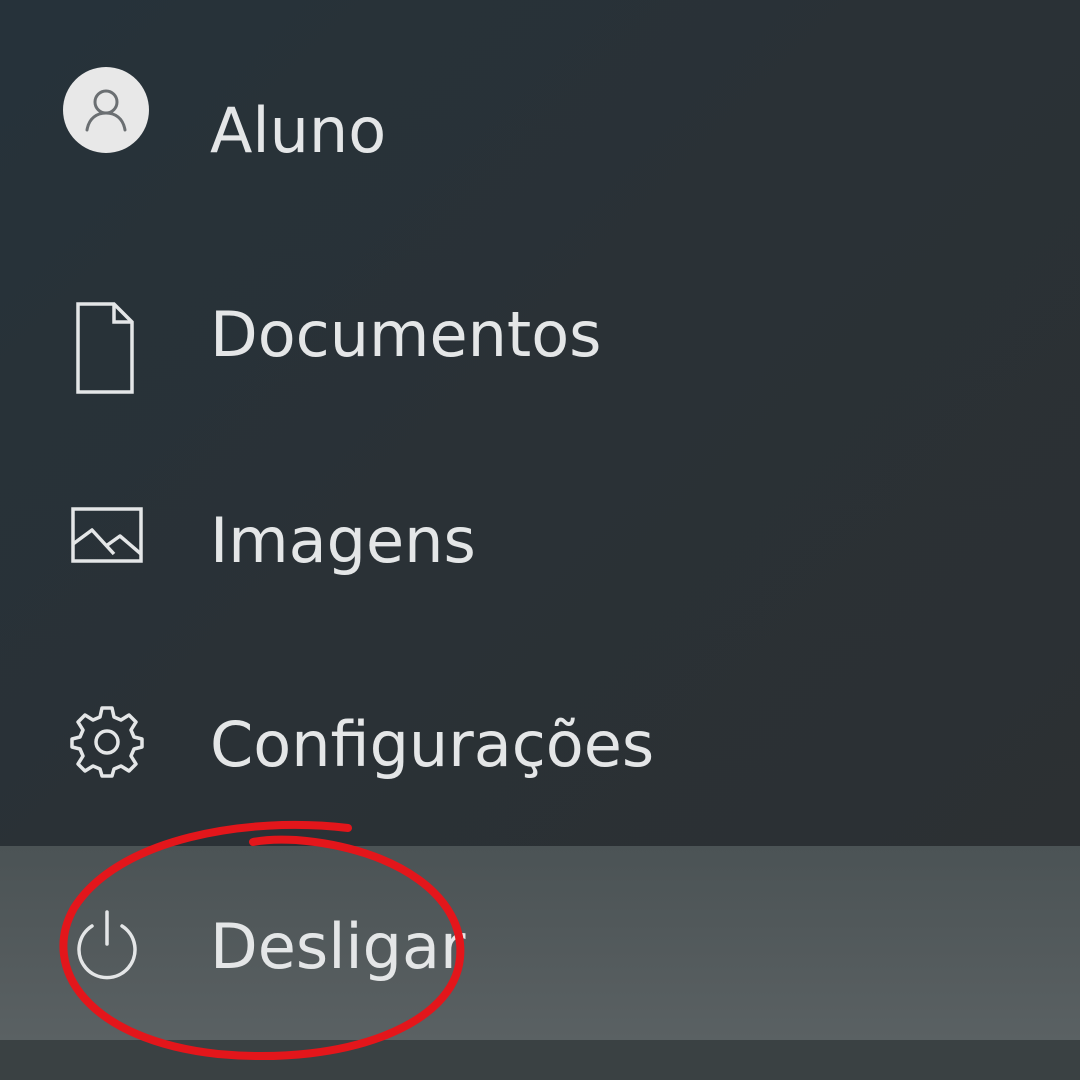  What do you see at coordinates (432, 744) in the screenshot?
I see `menu-item-label: Configurações` at bounding box center [432, 744].